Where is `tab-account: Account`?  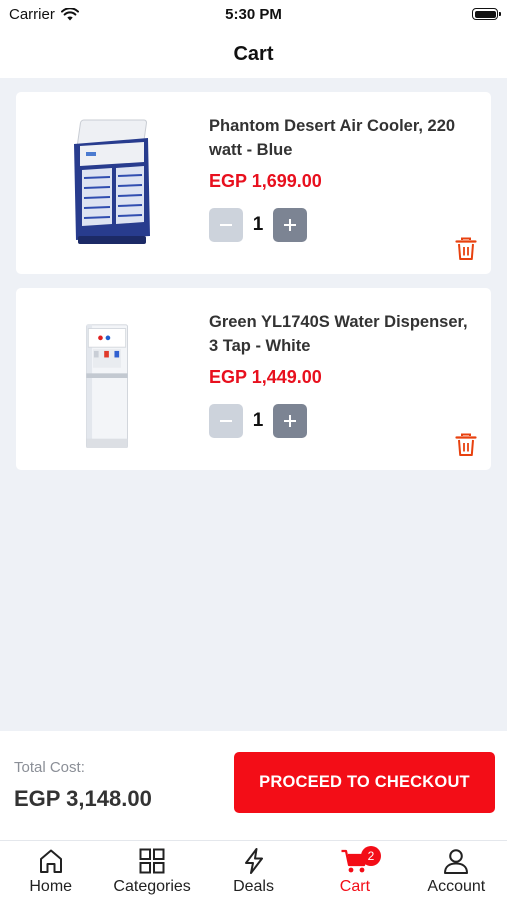 tab-account: Account is located at coordinates (456, 870).